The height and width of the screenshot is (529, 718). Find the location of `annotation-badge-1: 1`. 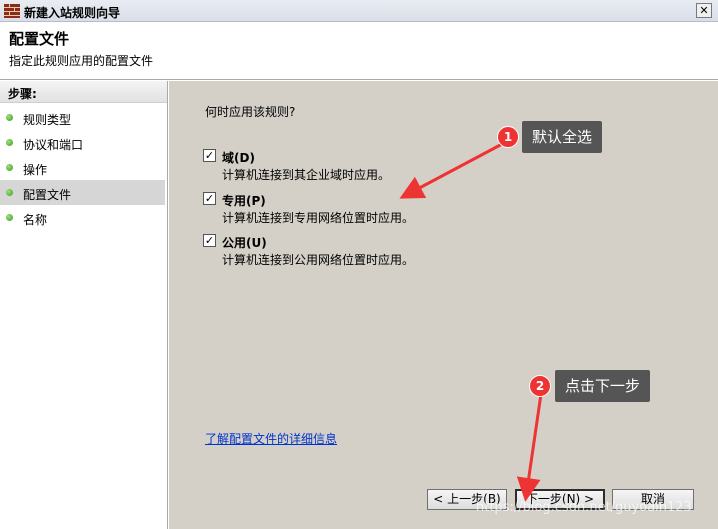

annotation-badge-1: 1 is located at coordinates (508, 137).